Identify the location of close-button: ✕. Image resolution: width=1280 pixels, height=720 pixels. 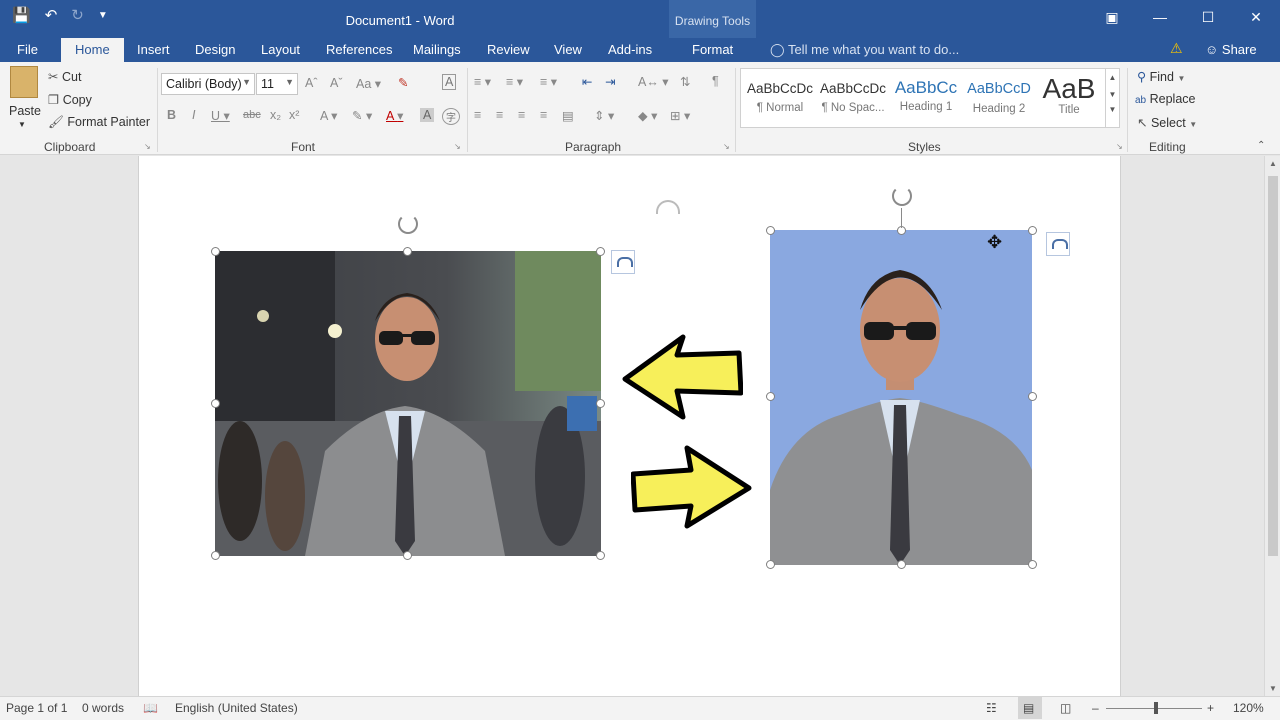
(1256, 17).